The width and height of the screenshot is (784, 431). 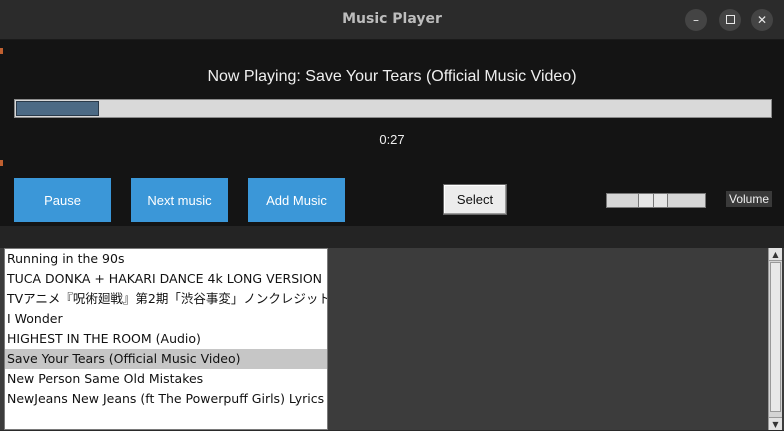 I want to click on window-title: Music Player, so click(x=392, y=19).